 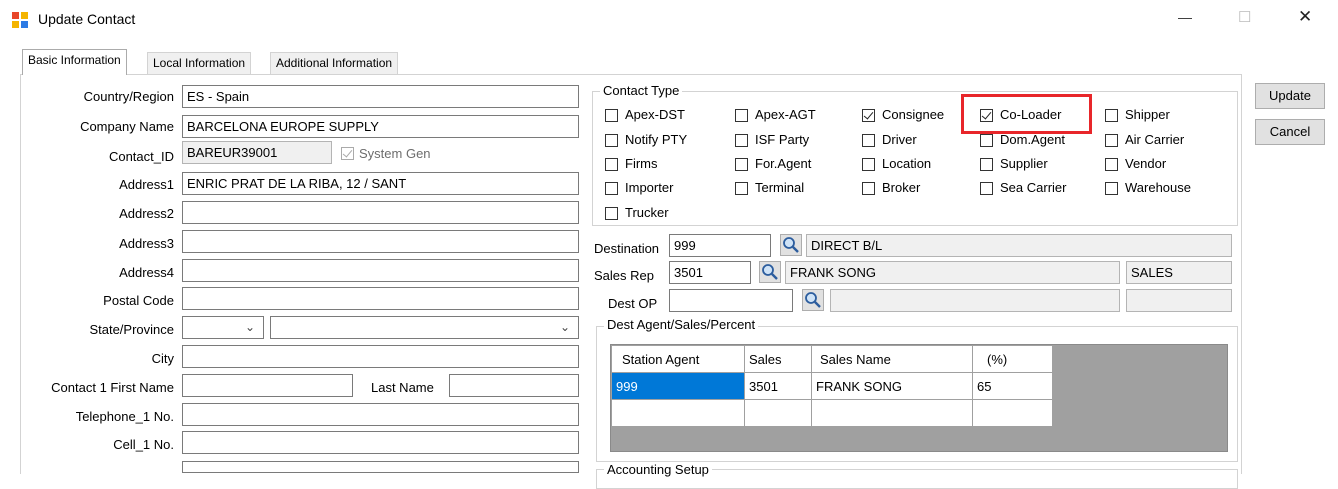 What do you see at coordinates (780, 187) in the screenshot?
I see `checkbox-label-terminal: Terminal` at bounding box center [780, 187].